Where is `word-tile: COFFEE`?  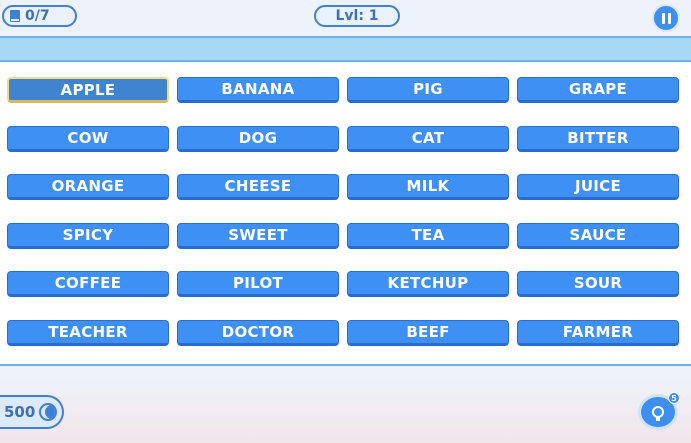
word-tile: COFFEE is located at coordinates (88, 284).